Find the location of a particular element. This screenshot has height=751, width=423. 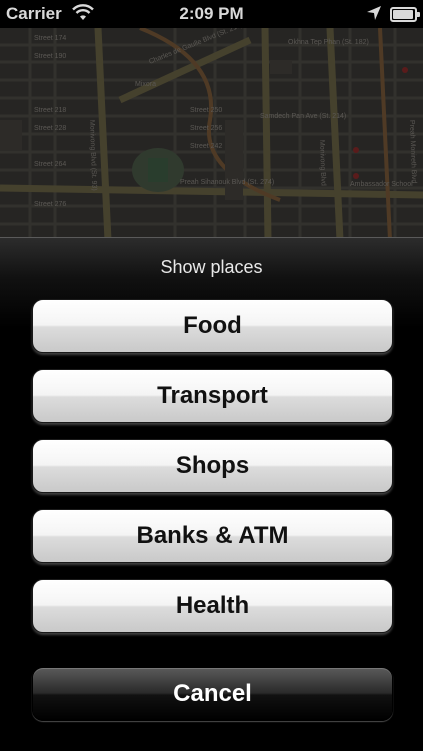

sheet-title: Show places is located at coordinates (211, 267).